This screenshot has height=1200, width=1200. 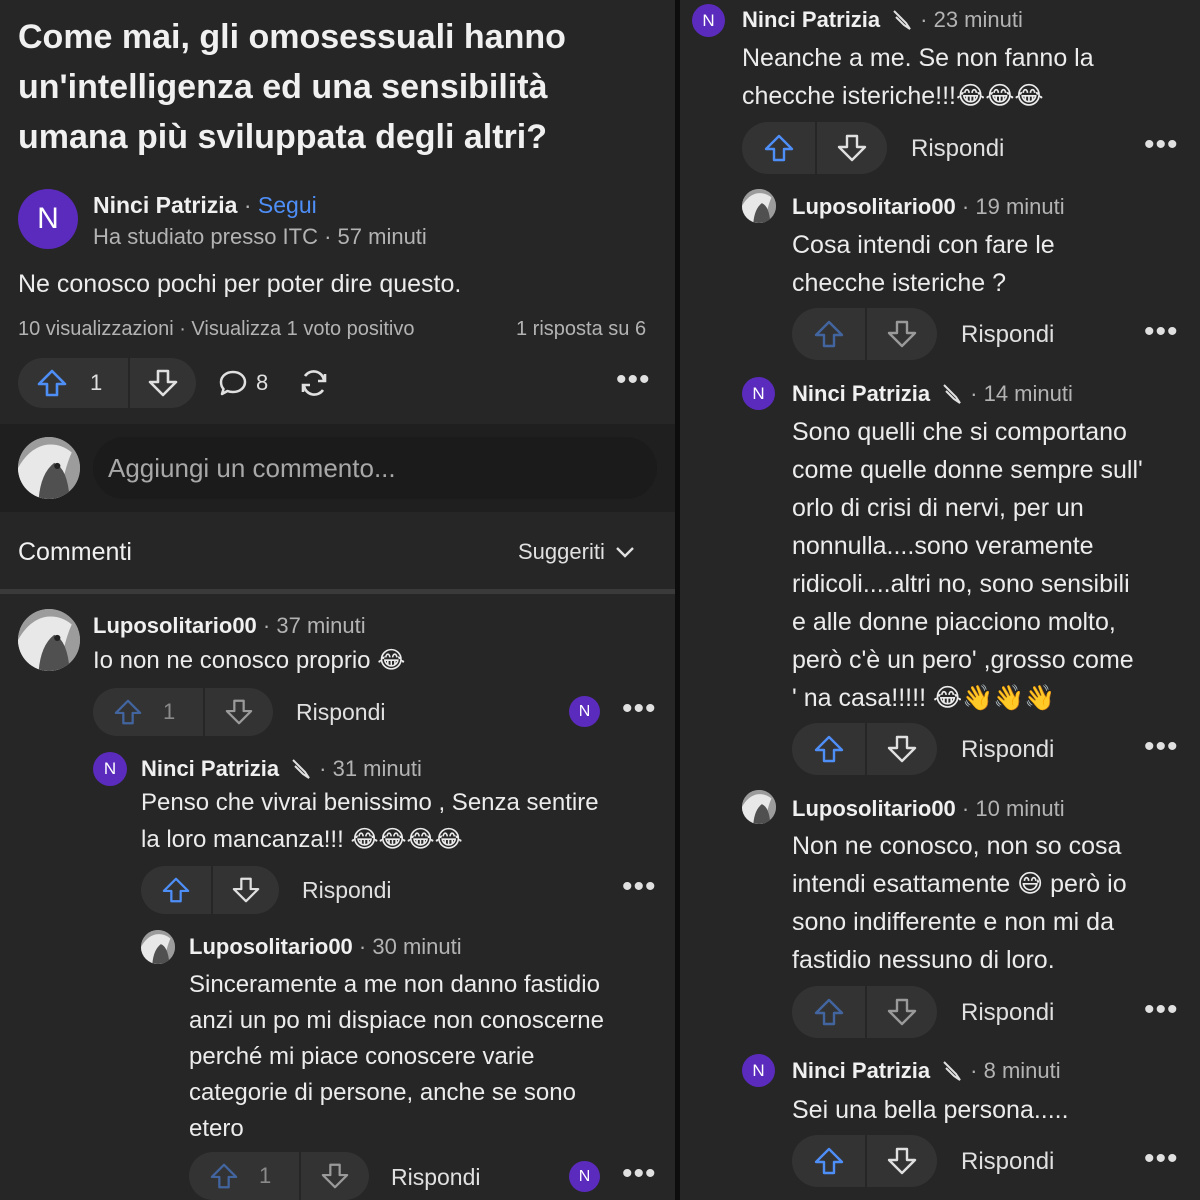 I want to click on divider, so click(x=337, y=591).